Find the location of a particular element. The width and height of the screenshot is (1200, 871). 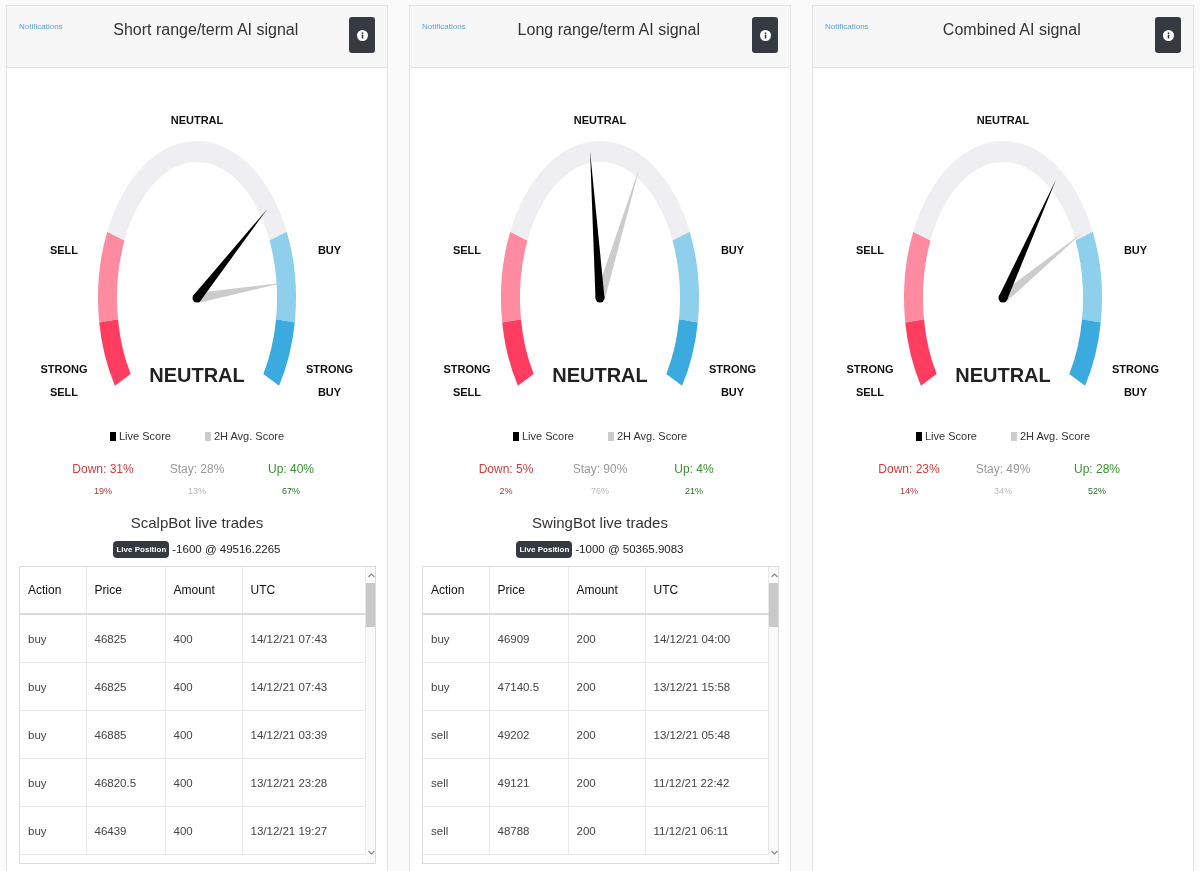

column-header: Action is located at coordinates (53, 590).